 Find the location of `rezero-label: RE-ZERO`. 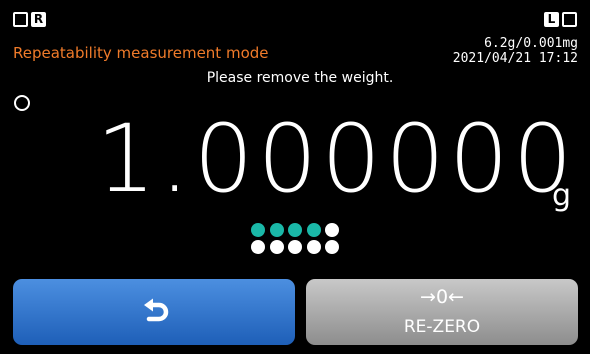

rezero-label: RE-ZERO is located at coordinates (442, 327).